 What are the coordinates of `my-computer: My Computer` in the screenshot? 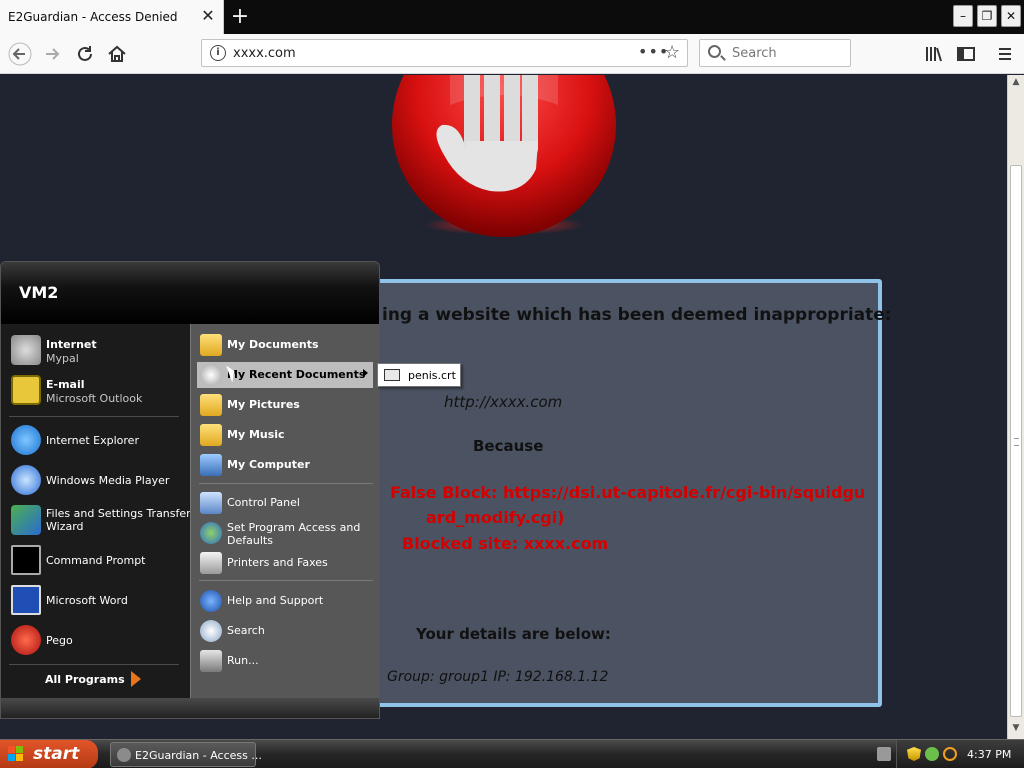 It's located at (285, 465).